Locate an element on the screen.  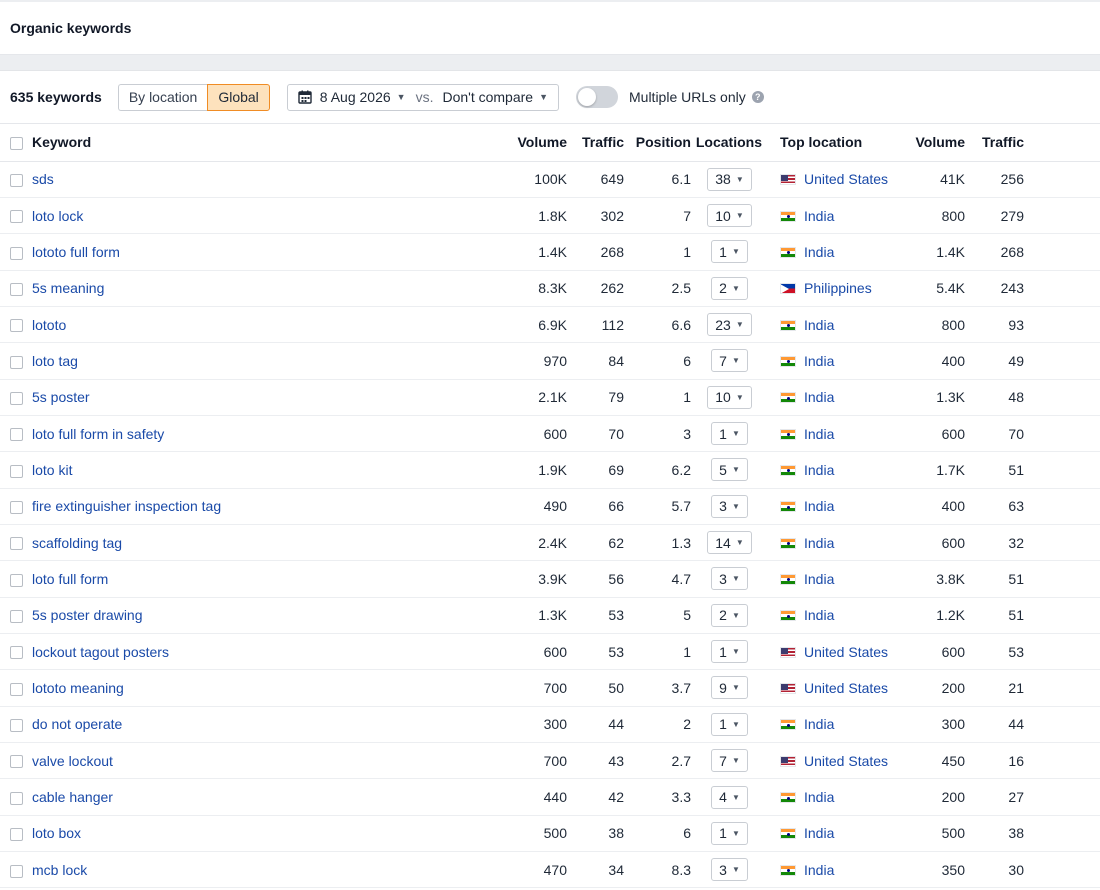
header-traffic: Traffic is located at coordinates (595, 142).